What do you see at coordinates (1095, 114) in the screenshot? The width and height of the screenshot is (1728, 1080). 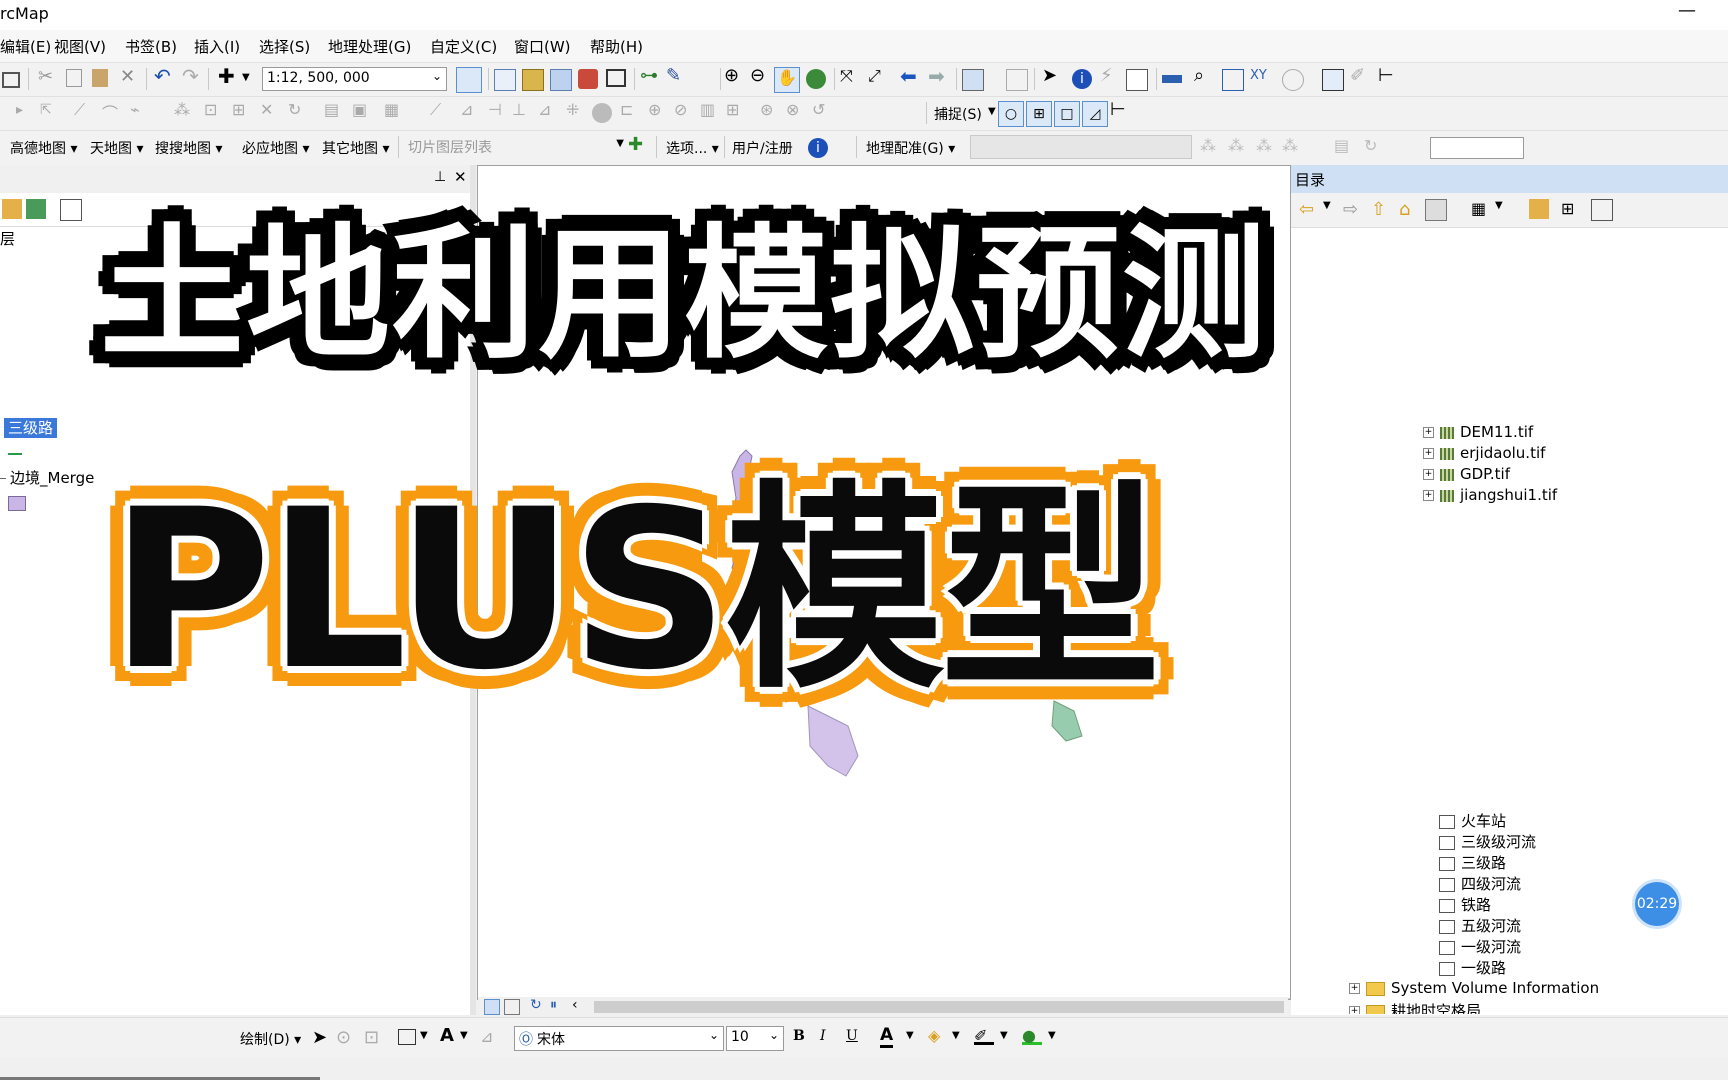 I see `edge-snapping-icon: ◿` at bounding box center [1095, 114].